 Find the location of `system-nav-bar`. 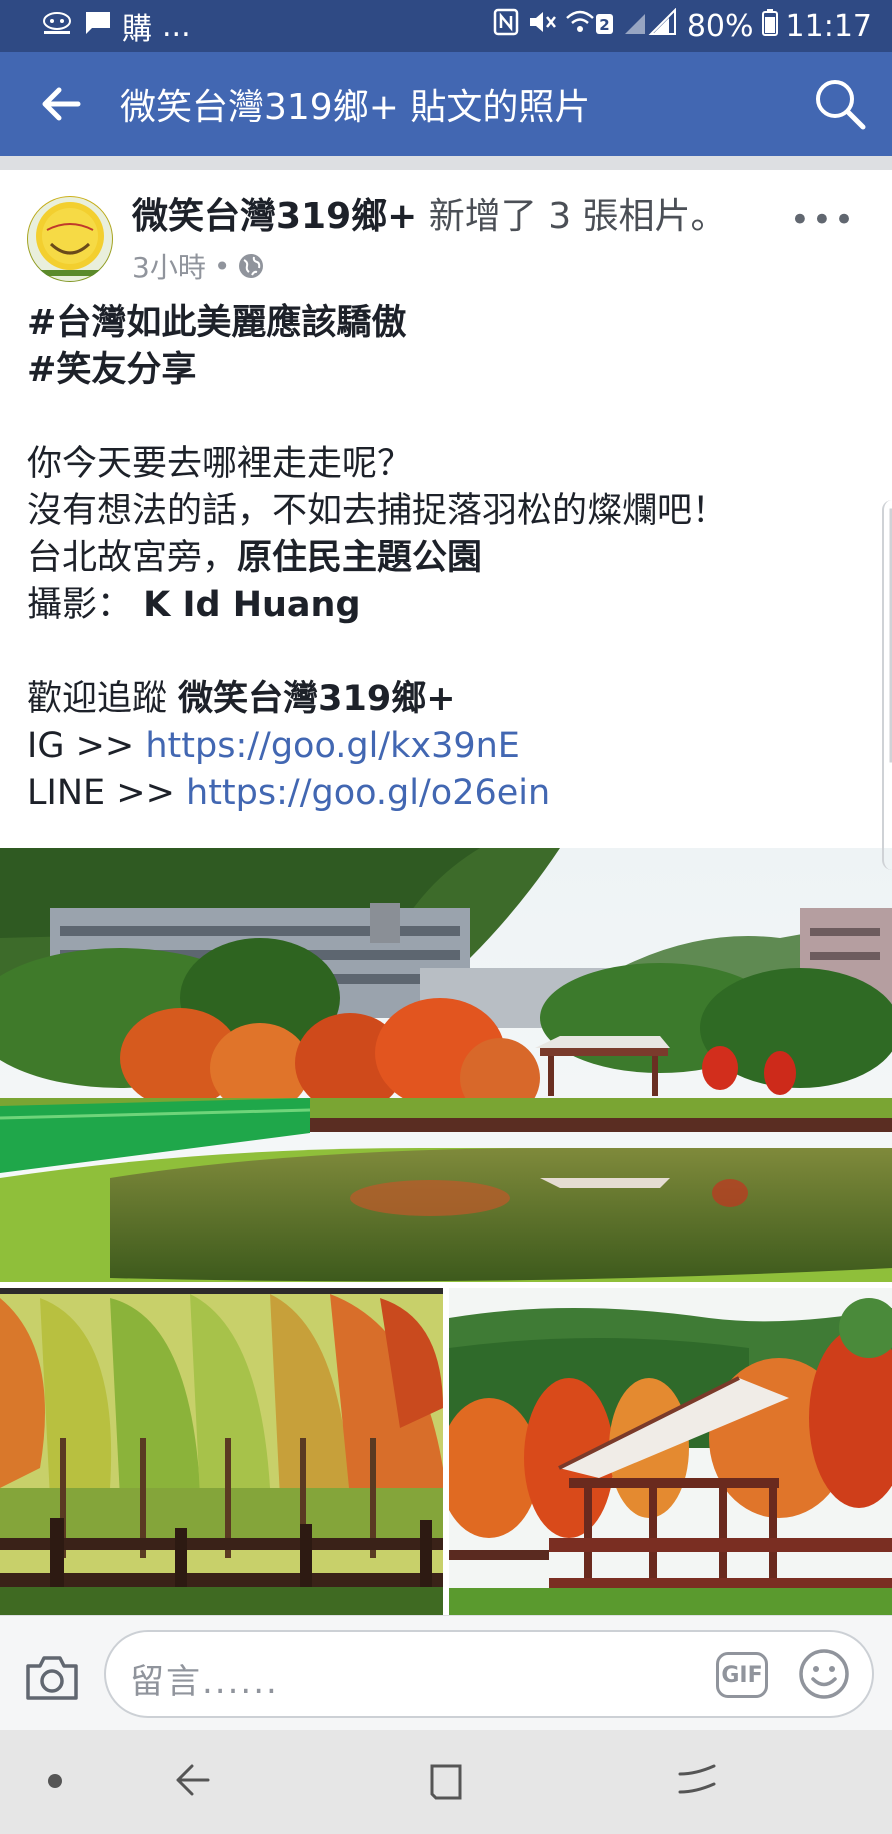

system-nav-bar is located at coordinates (446, 1782).